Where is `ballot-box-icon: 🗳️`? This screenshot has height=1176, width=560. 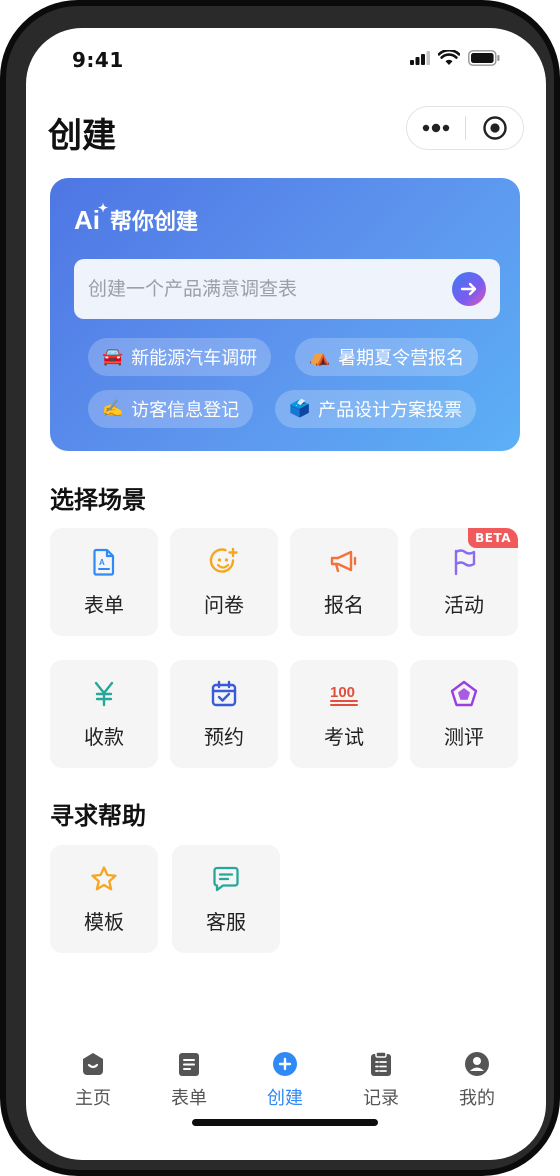
ballot-box-icon: 🗳️ is located at coordinates (300, 409).